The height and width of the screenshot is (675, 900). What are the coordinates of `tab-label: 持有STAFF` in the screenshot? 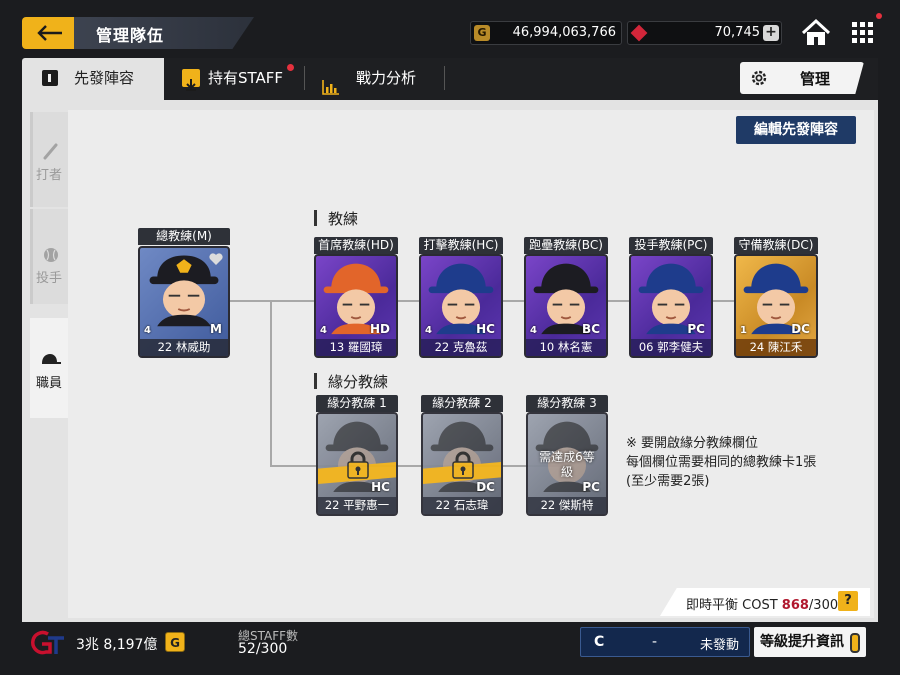 It's located at (246, 78).